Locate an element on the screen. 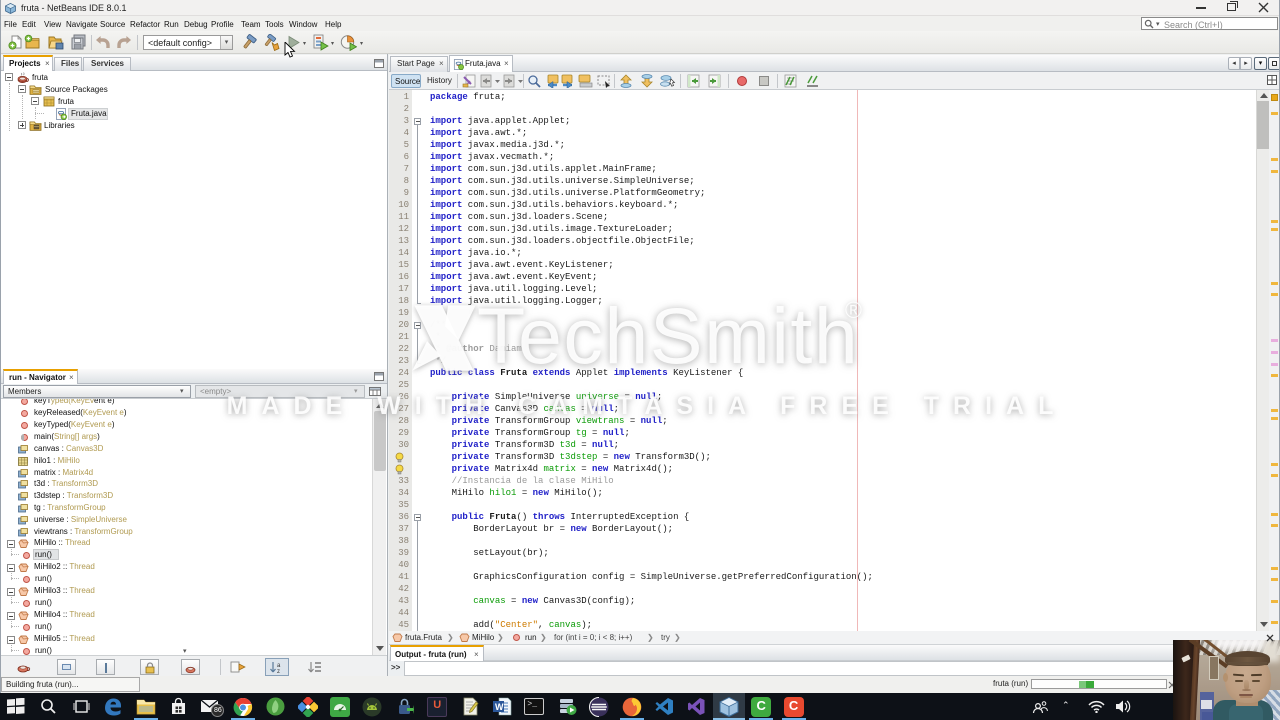 This screenshot has height=720, width=1280. svg-text: W is located at coordinates (499, 707).